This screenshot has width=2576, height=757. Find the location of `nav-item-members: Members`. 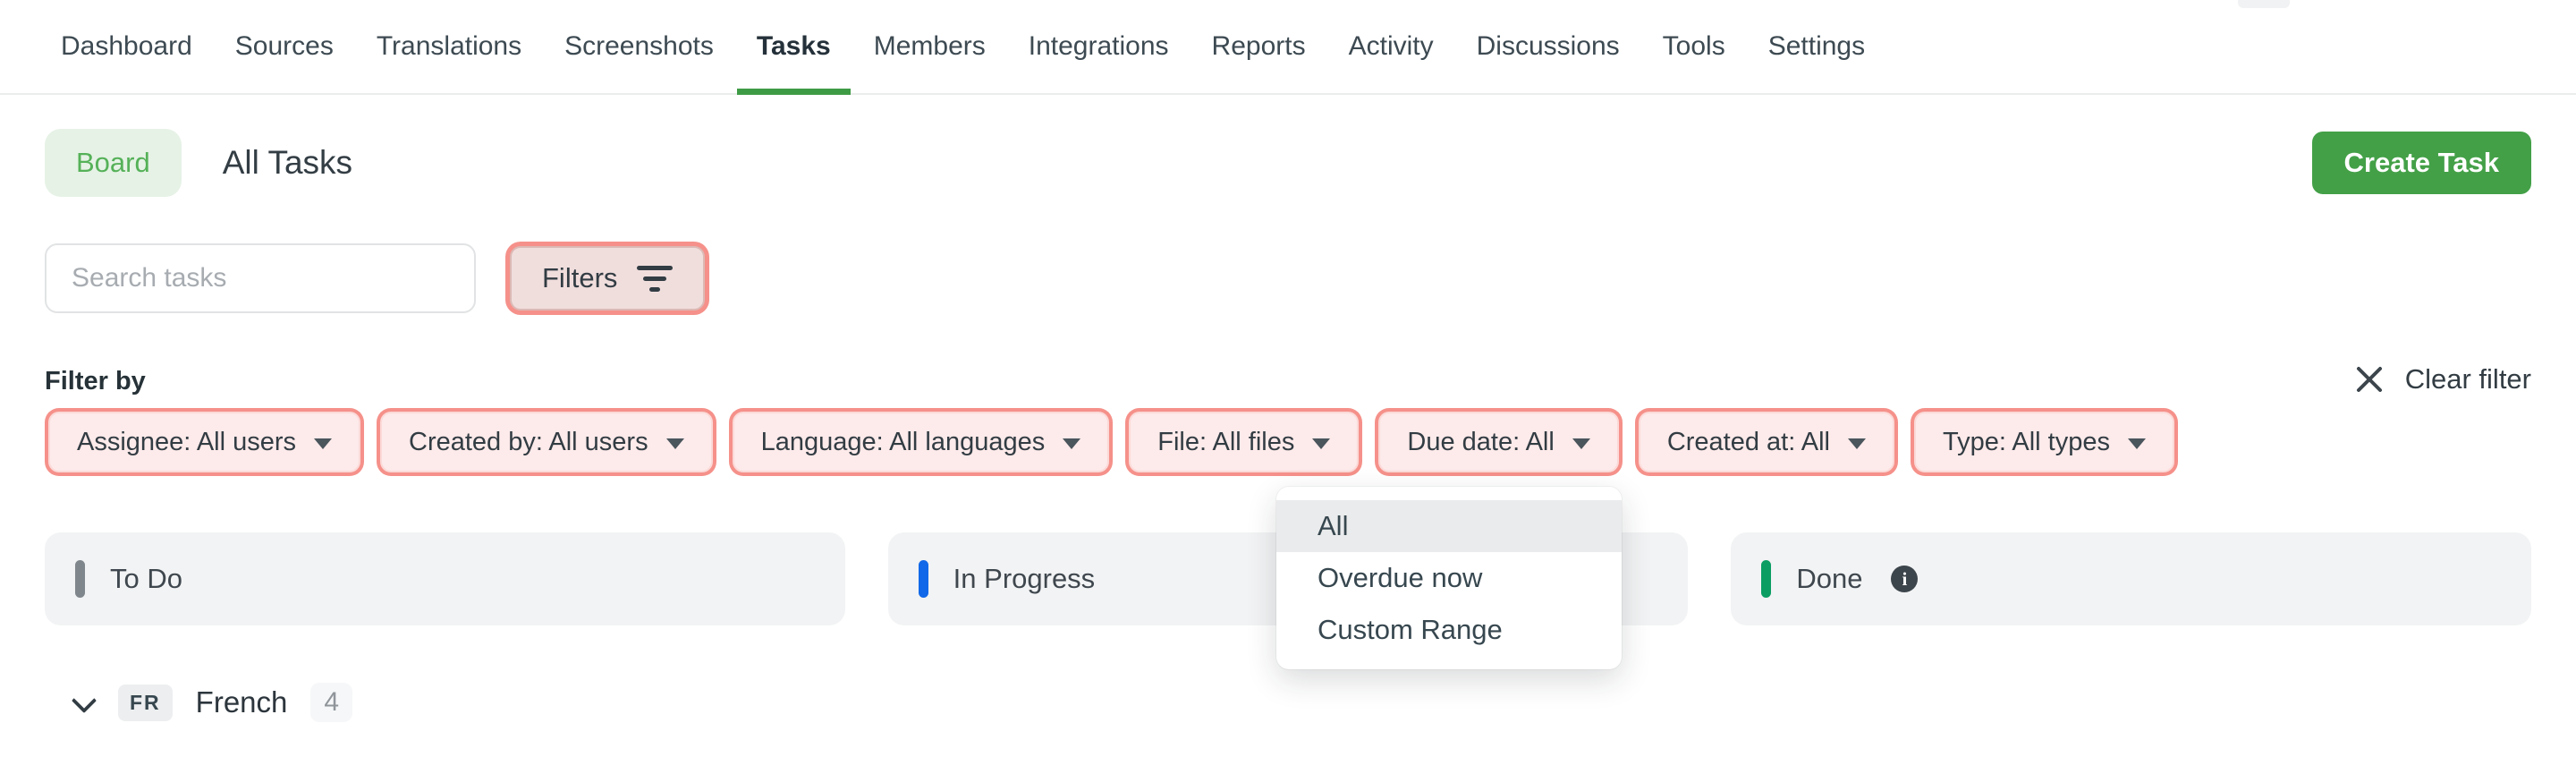

nav-item-members: Members is located at coordinates (930, 46).